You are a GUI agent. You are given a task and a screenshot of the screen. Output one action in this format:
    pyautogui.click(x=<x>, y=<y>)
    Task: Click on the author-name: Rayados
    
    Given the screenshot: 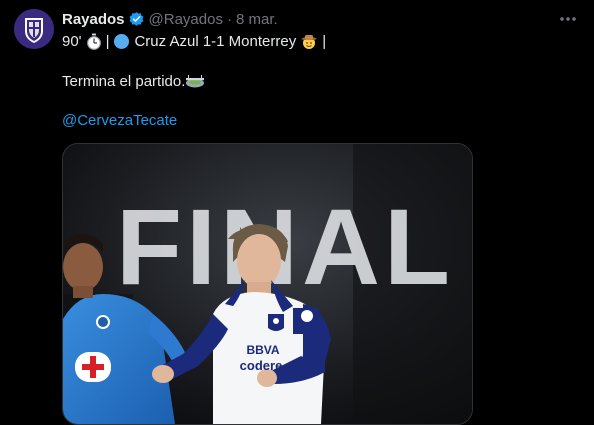 What is the action you would take?
    pyautogui.click(x=93, y=19)
    